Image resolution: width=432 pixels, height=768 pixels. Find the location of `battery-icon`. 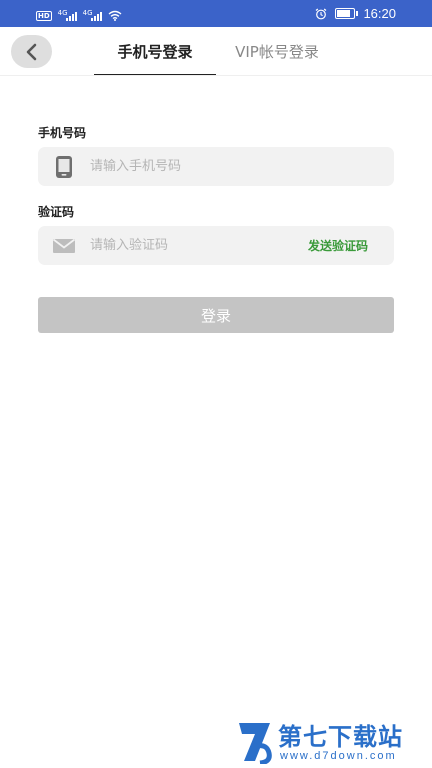

battery-icon is located at coordinates (347, 13).